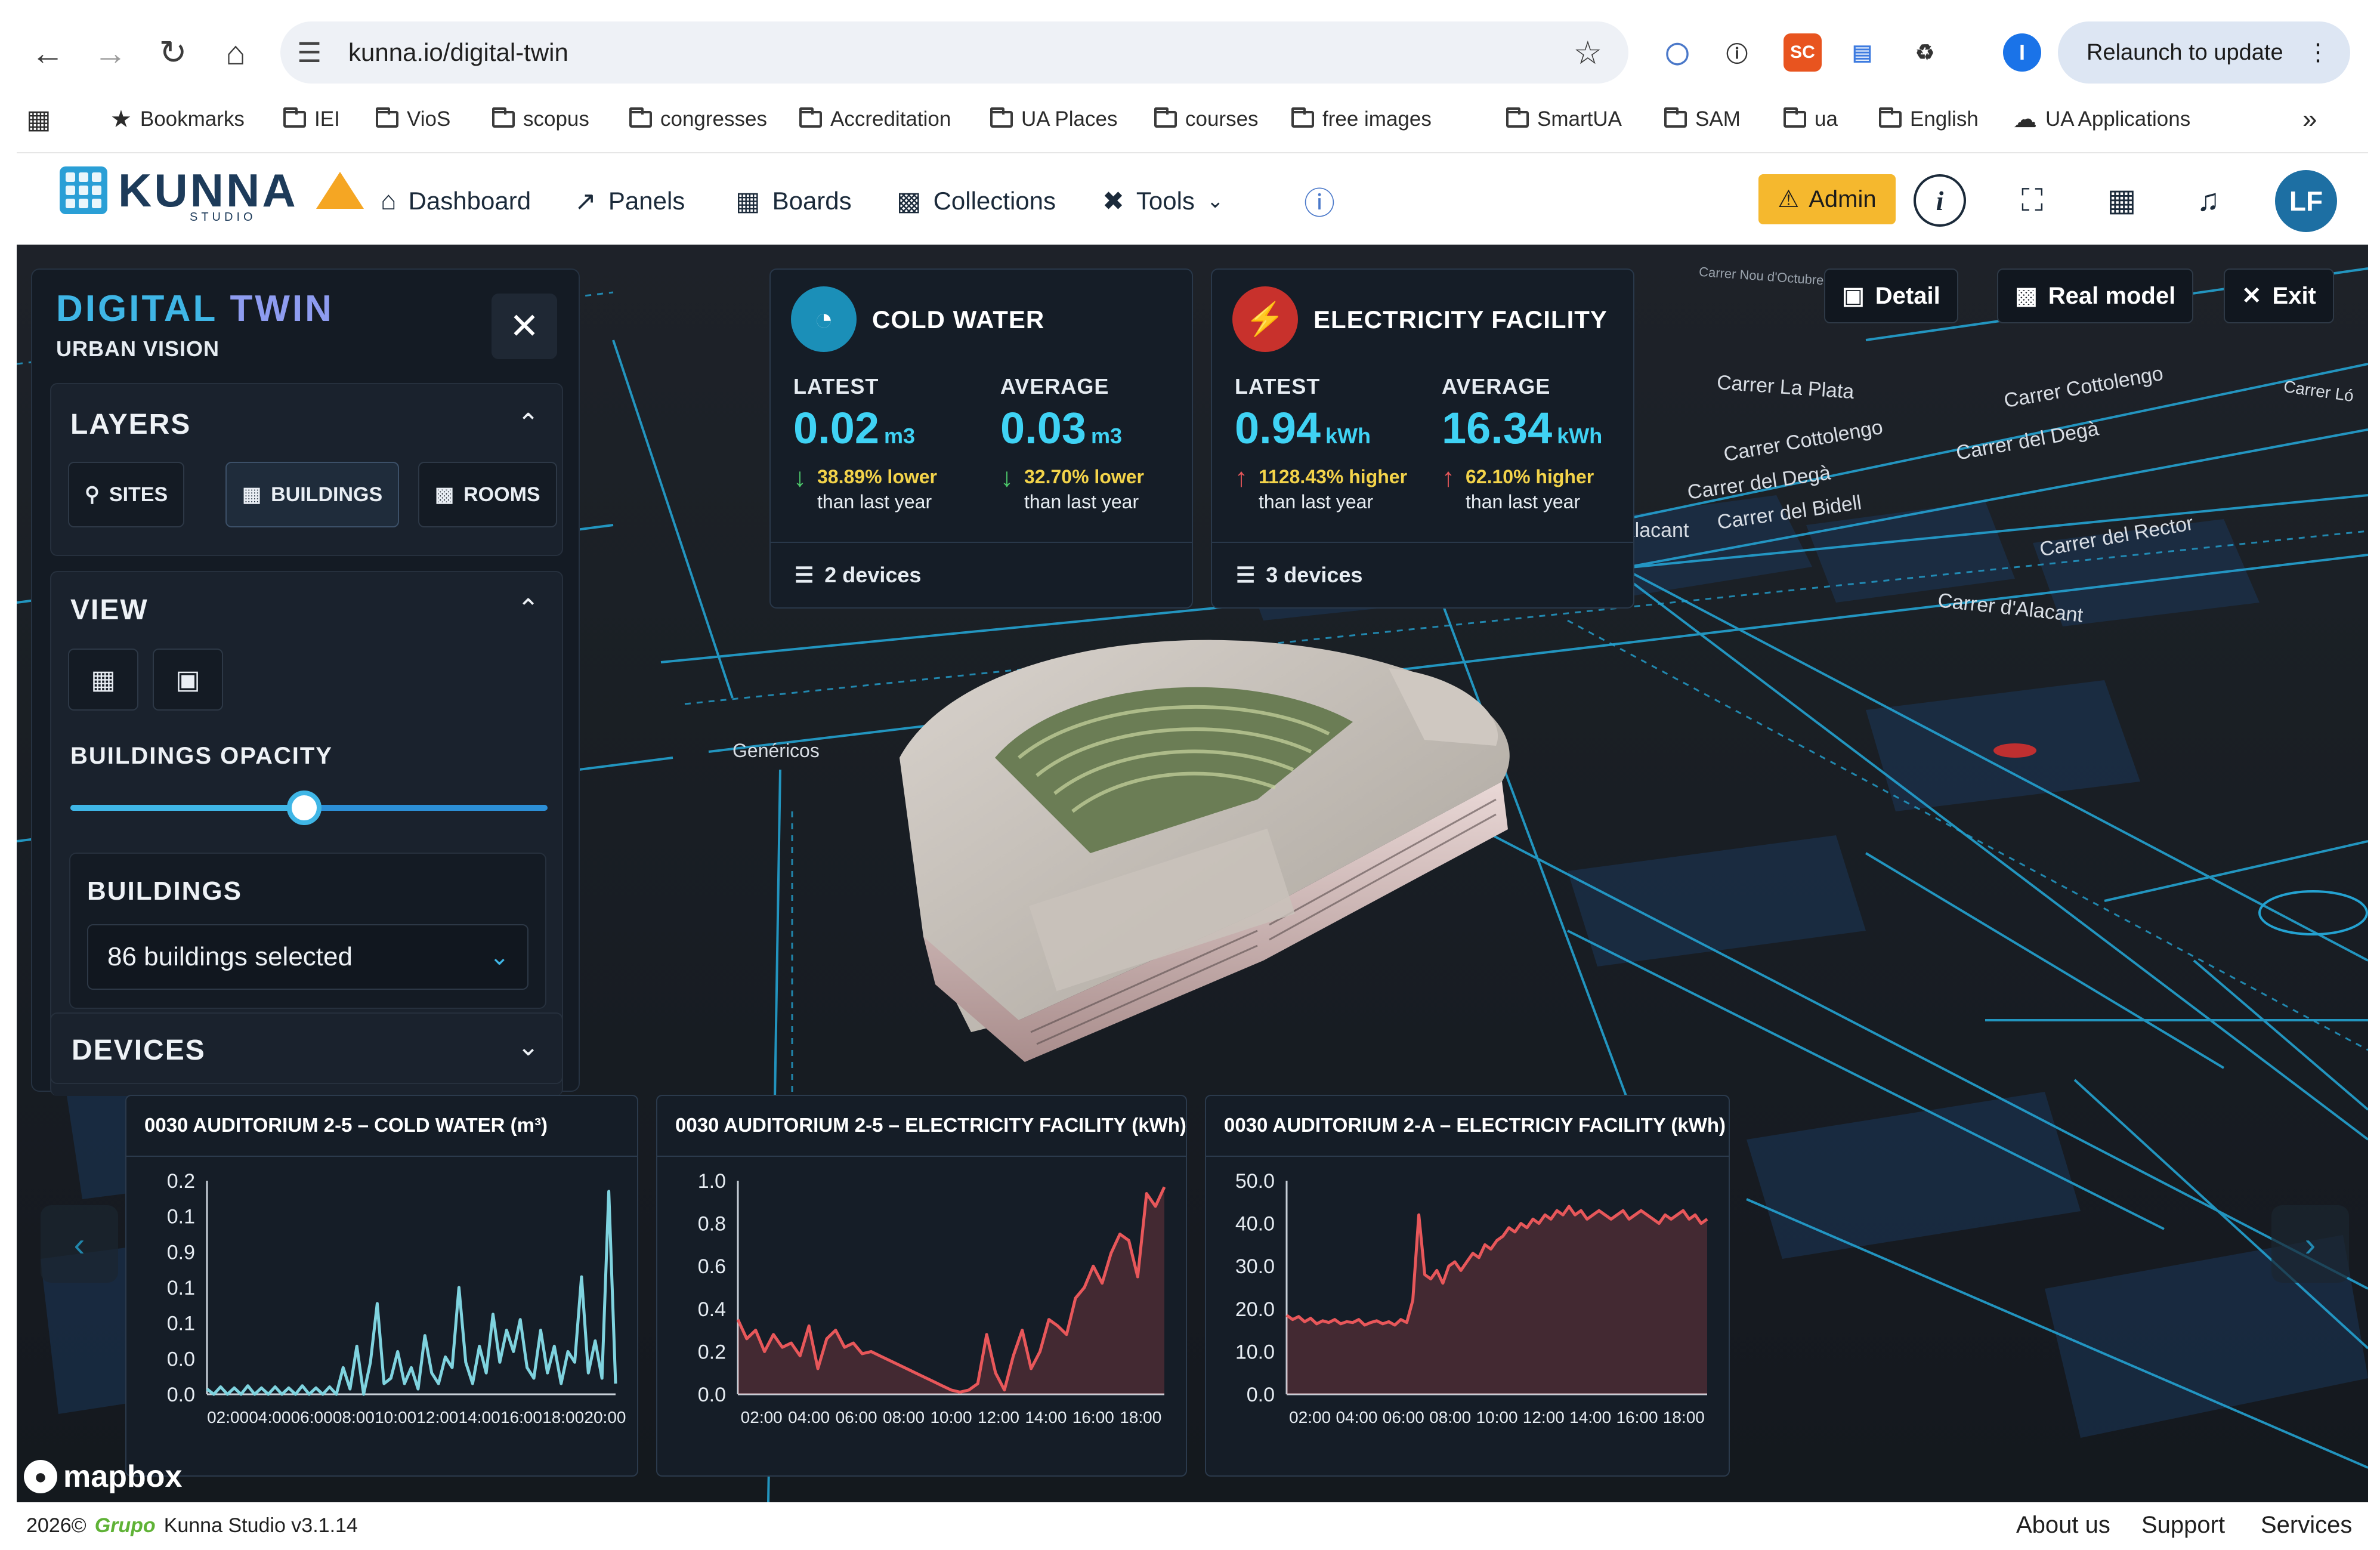 This screenshot has width=2380, height=1550. What do you see at coordinates (524, 326) in the screenshot?
I see `panel-close-button: ✕` at bounding box center [524, 326].